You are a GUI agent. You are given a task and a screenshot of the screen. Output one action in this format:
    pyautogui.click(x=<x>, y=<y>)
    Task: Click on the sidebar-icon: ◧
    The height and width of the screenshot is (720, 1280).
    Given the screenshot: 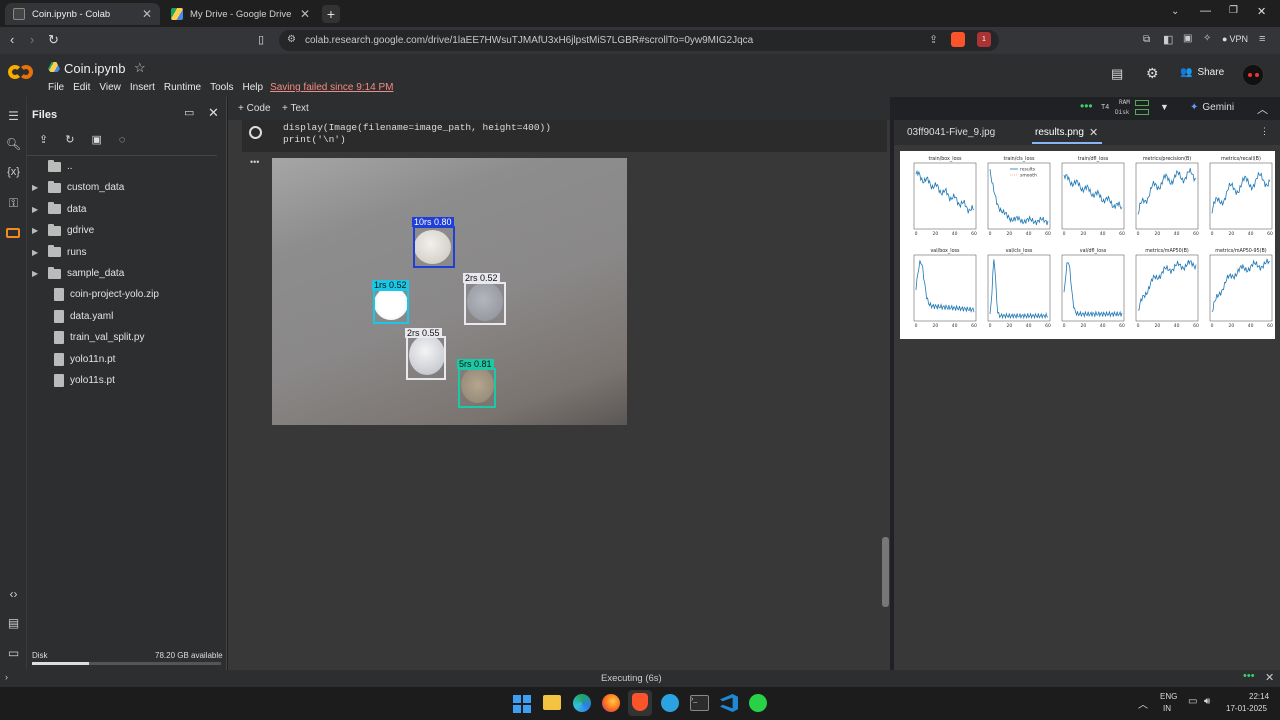 What is the action you would take?
    pyautogui.click(x=1168, y=39)
    